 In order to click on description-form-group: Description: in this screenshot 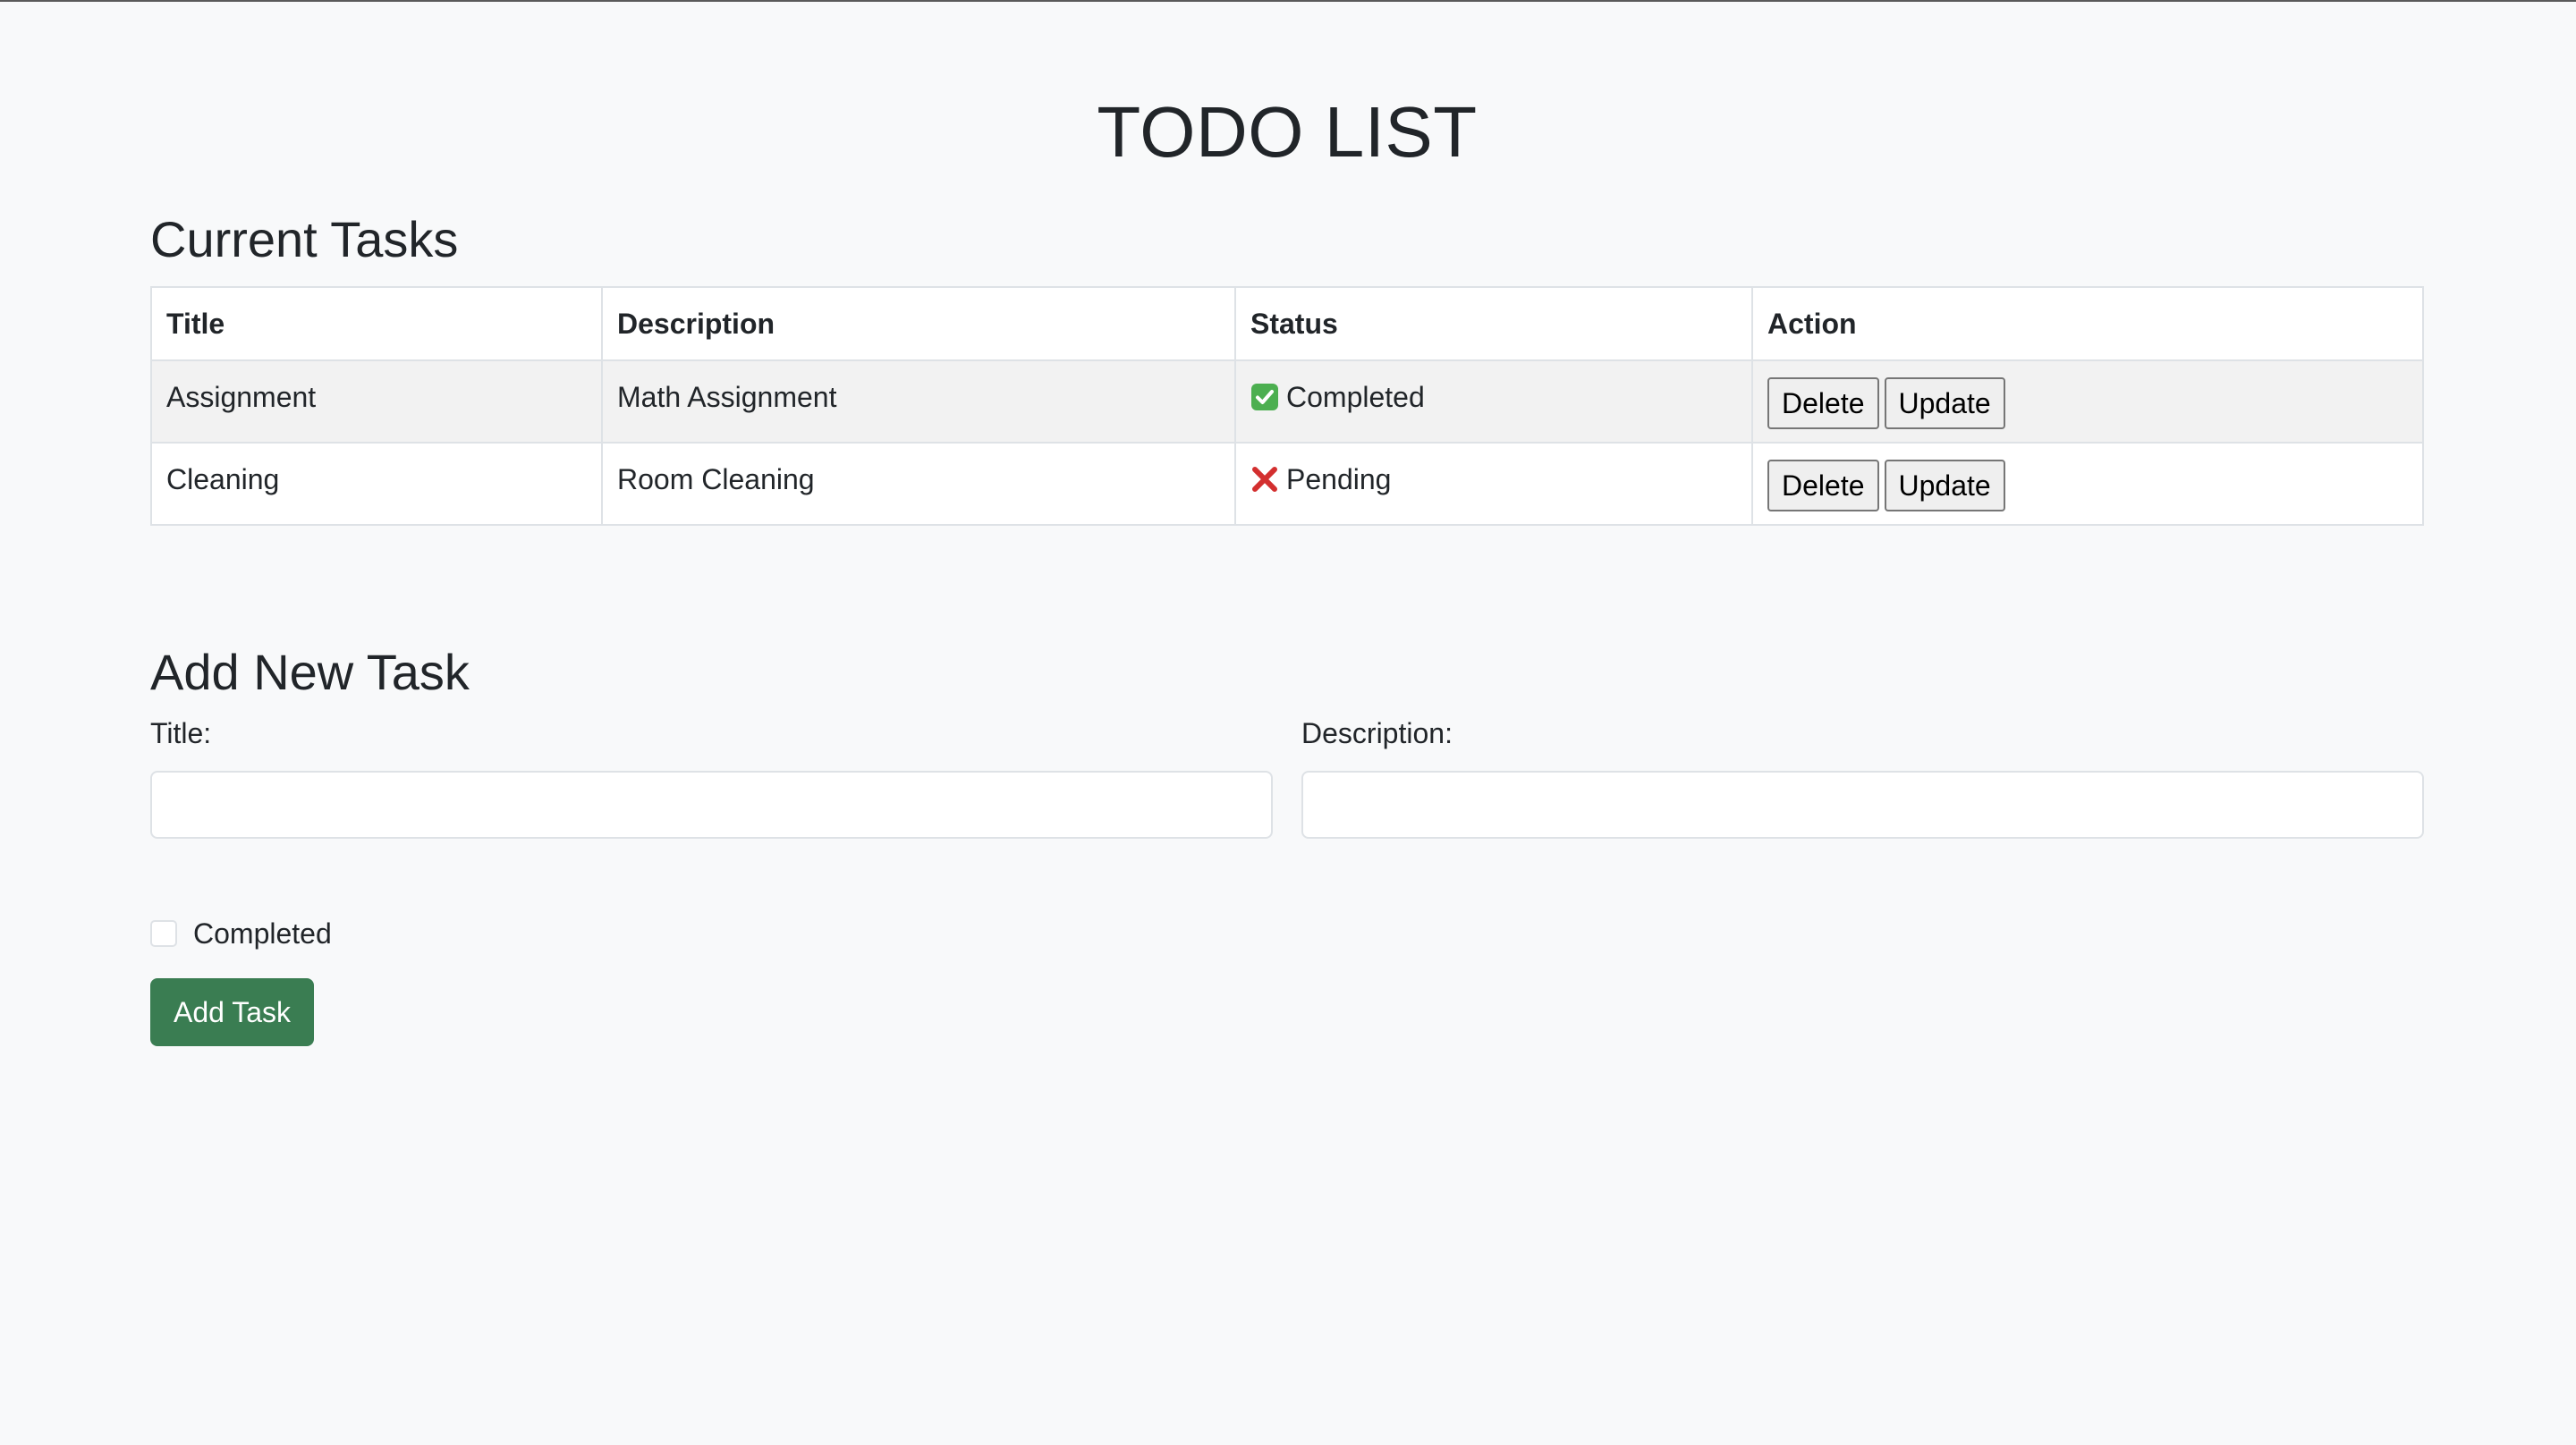, I will do `click(1862, 777)`.